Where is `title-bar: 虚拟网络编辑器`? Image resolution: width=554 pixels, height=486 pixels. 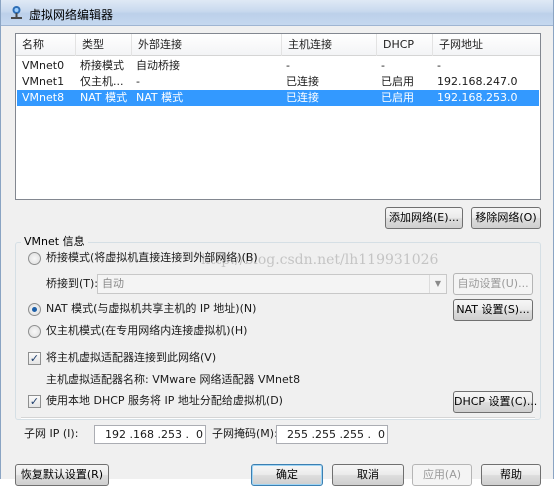
title-bar: 虚拟网络编辑器 is located at coordinates (277, 13).